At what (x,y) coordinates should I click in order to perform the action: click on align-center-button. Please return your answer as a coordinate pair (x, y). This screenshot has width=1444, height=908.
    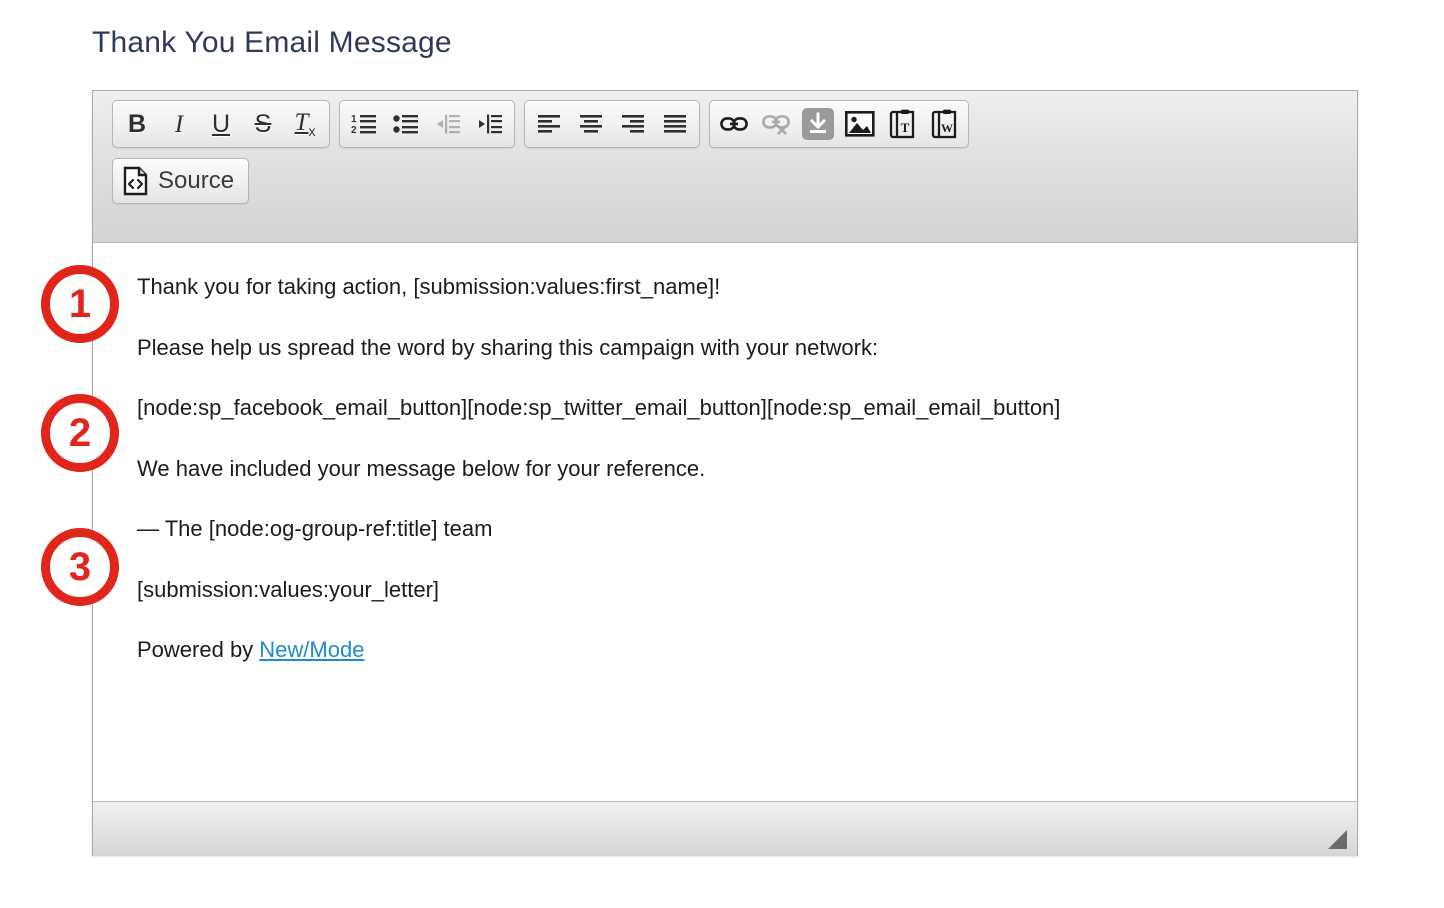
    Looking at the image, I should click on (591, 124).